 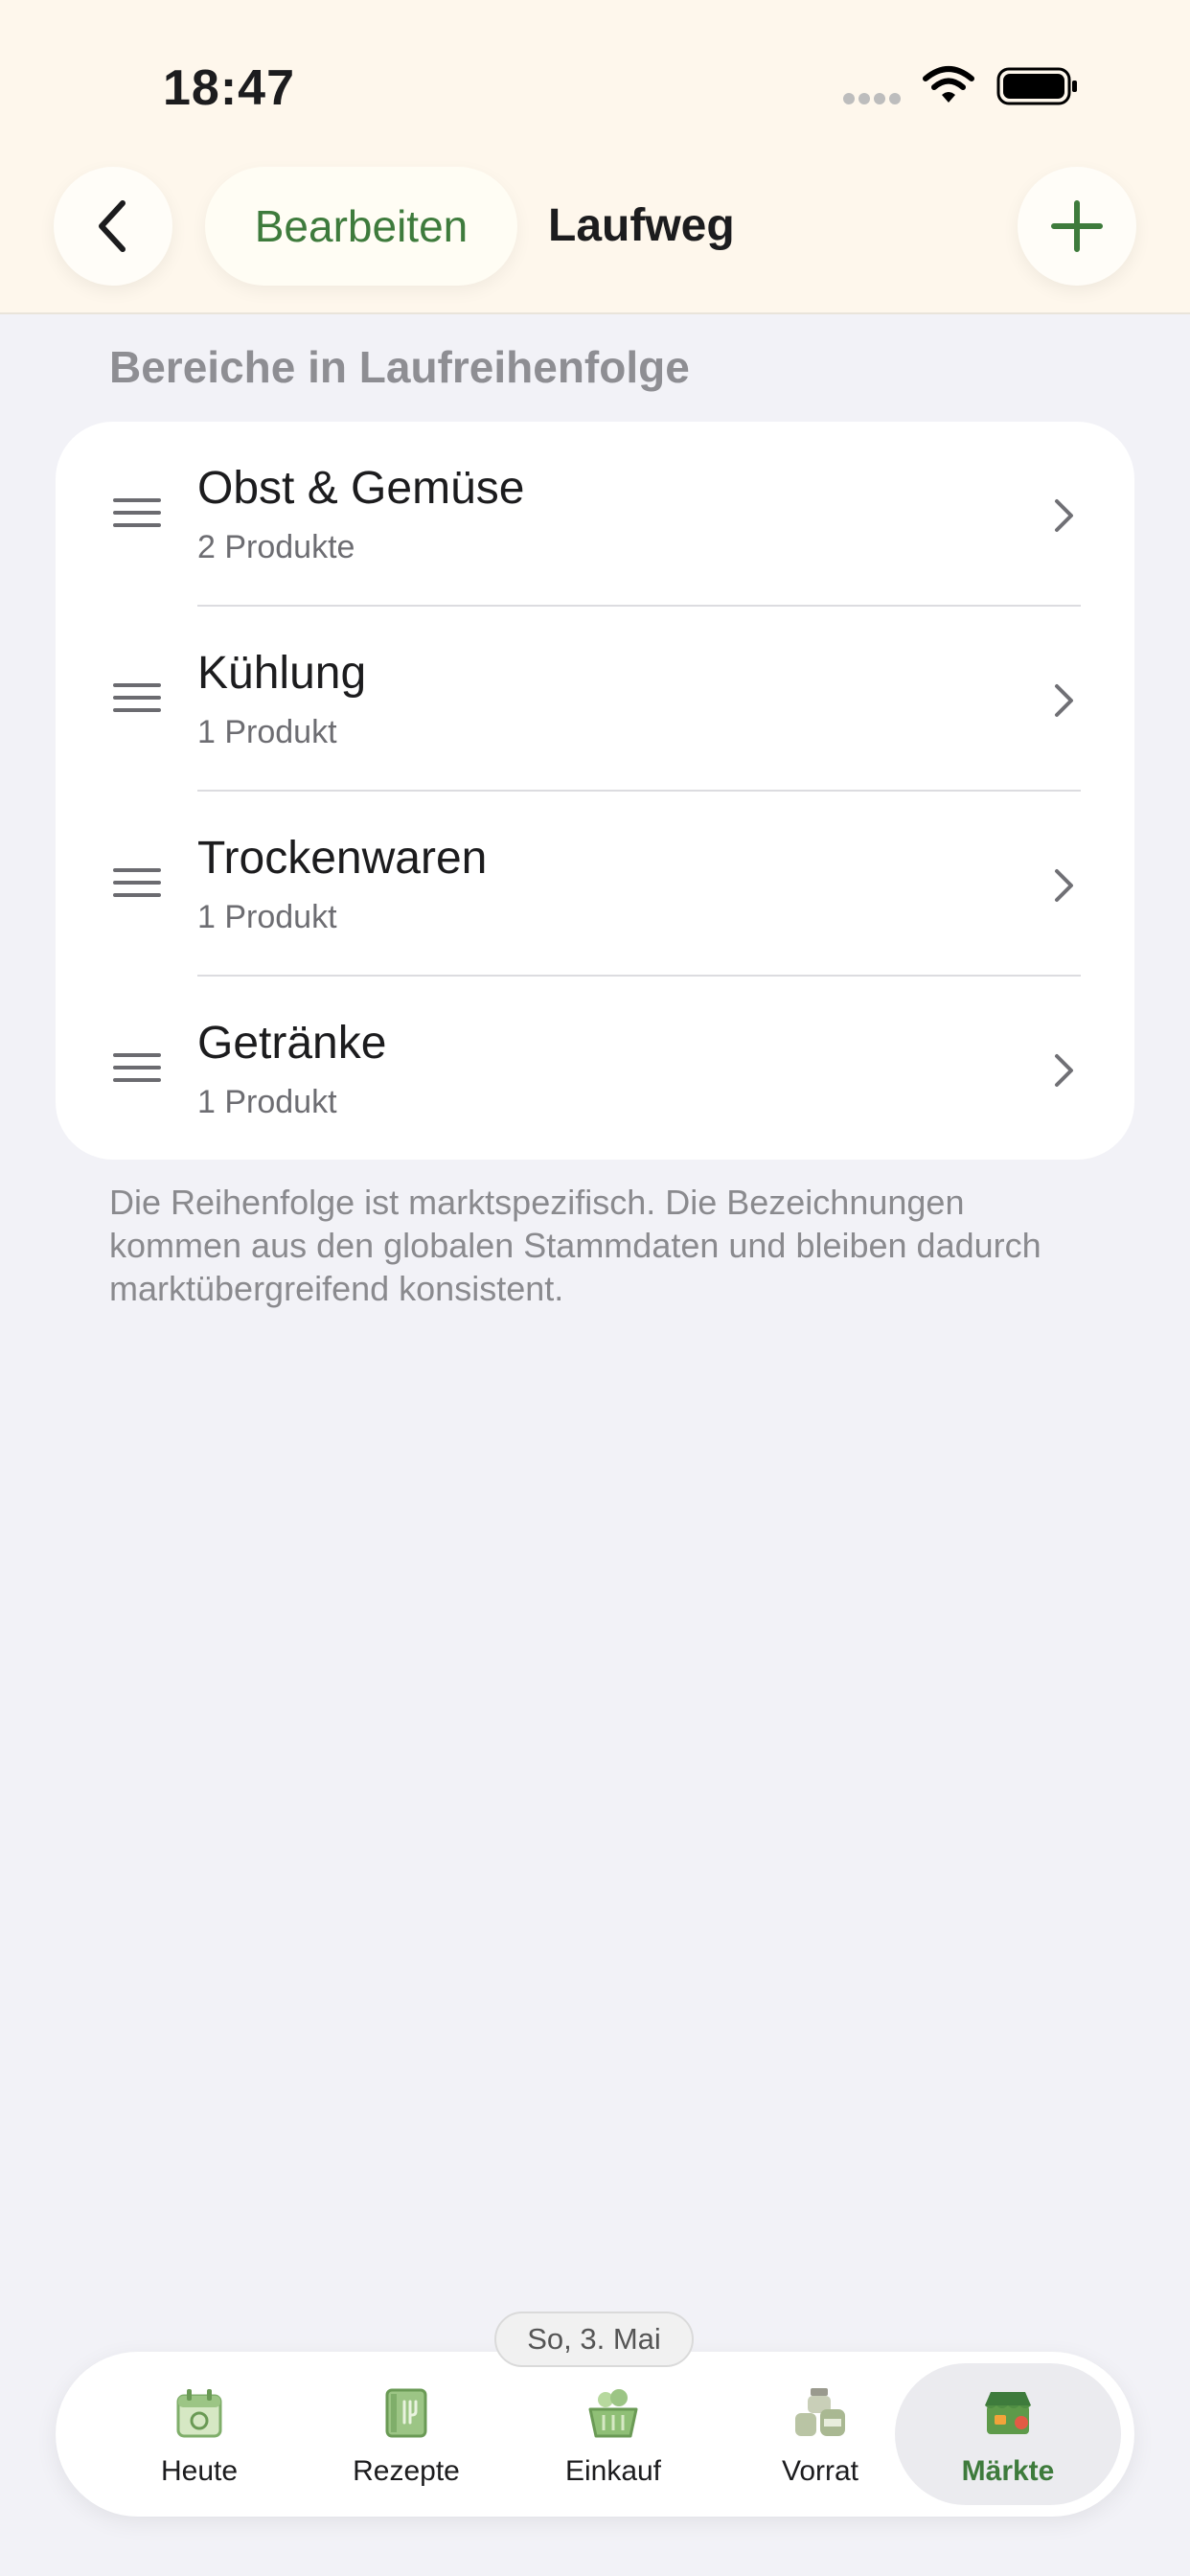 What do you see at coordinates (595, 699) in the screenshot?
I see `list-item-kuehlung: Kühlung 1 Produkt` at bounding box center [595, 699].